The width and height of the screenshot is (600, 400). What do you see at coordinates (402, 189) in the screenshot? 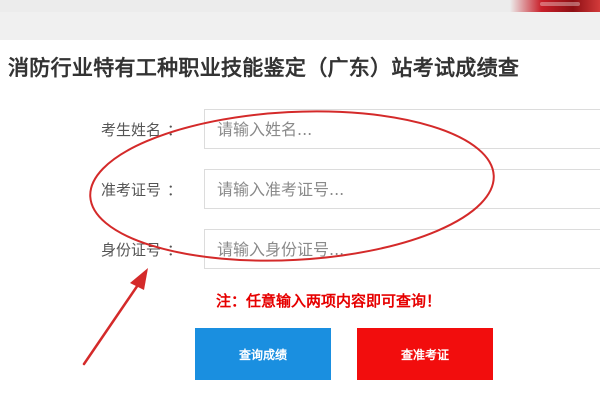
I see `exam-cert-input` at bounding box center [402, 189].